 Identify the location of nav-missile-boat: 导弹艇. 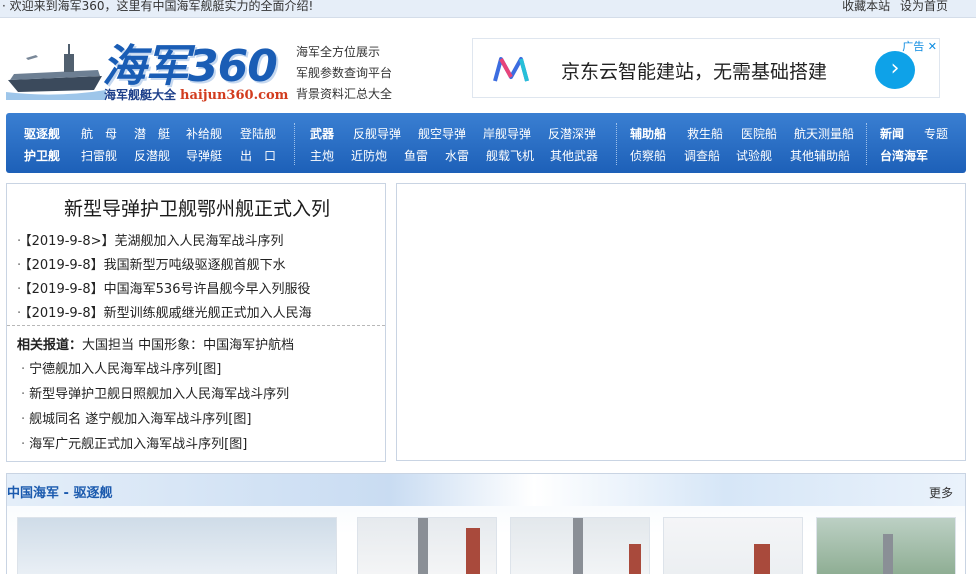
(204, 155).